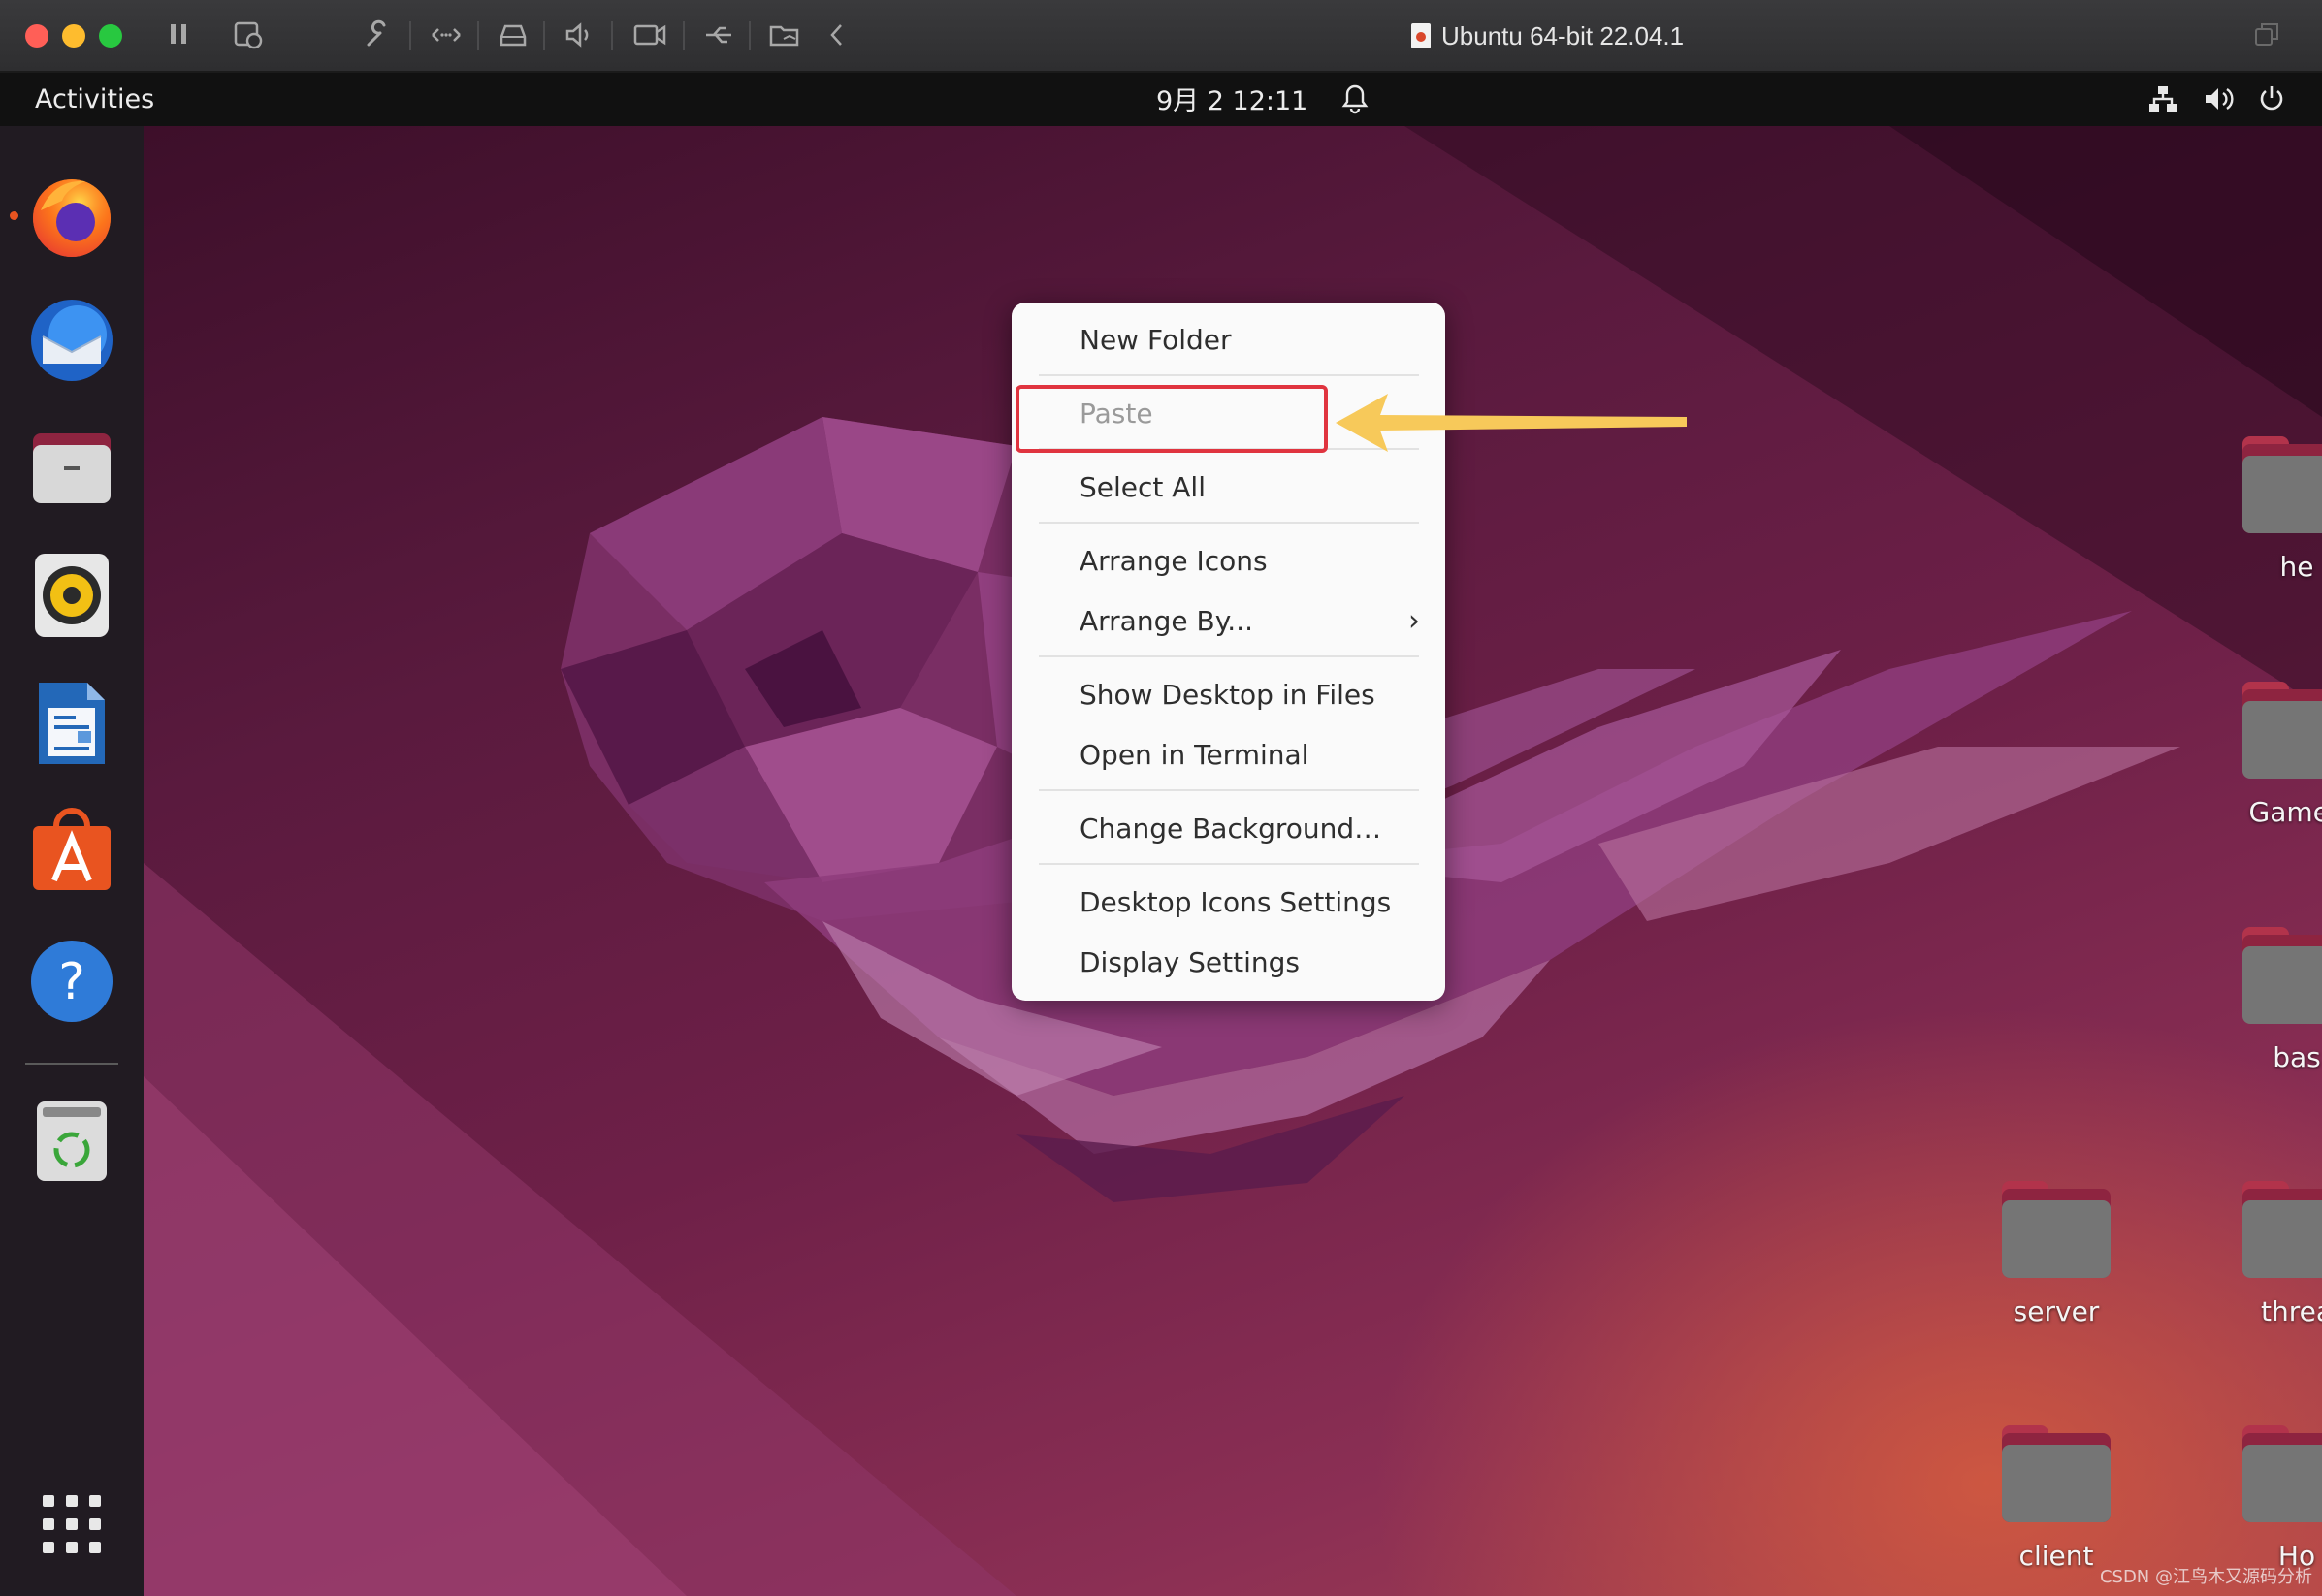  I want to click on desktop-folder-icon: bas, so click(2276, 1000).